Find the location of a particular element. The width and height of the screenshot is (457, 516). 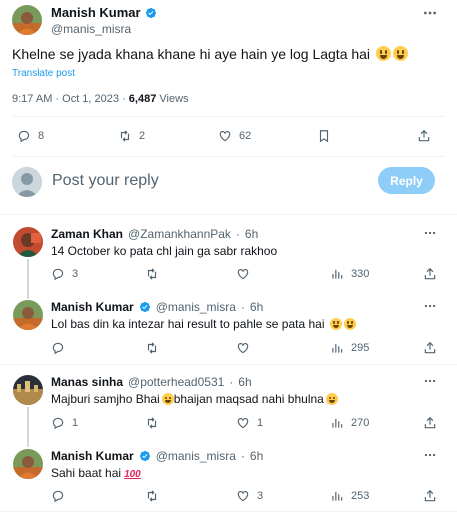

like-button: 3 is located at coordinates (249, 496).